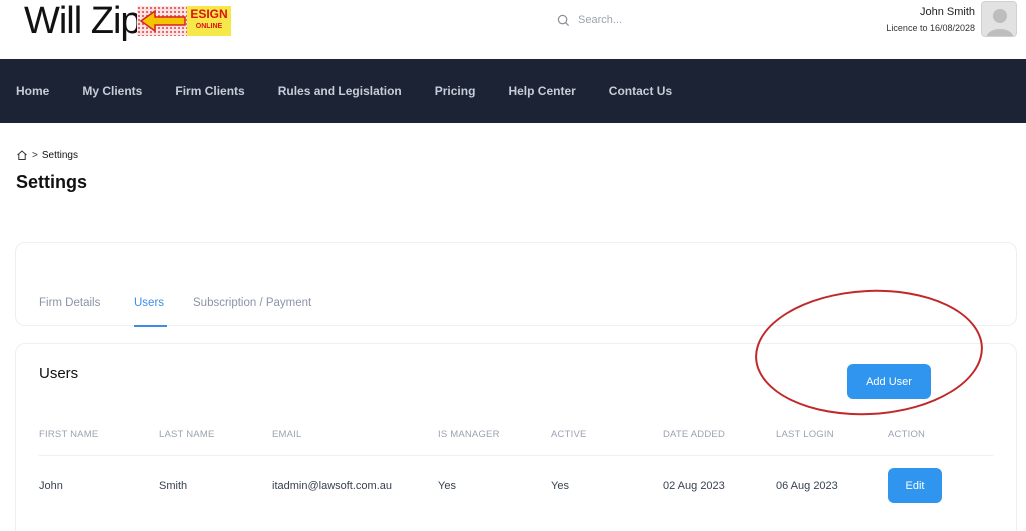 This screenshot has height=531, width=1026. Describe the element at coordinates (187, 434) in the screenshot. I see `column-header-last-name: LAST NAME` at that location.